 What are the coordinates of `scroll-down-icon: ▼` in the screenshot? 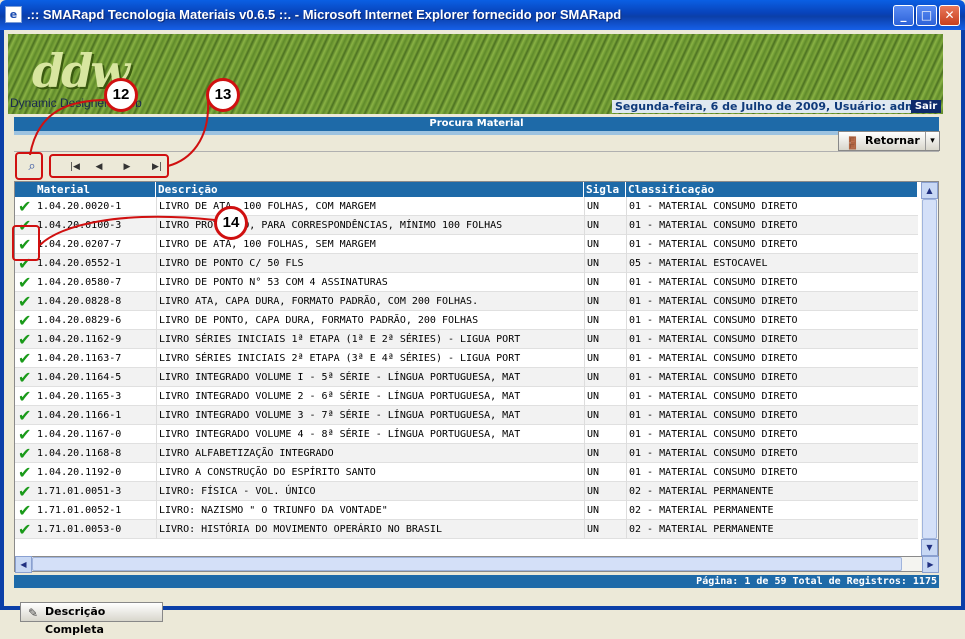 It's located at (929, 547).